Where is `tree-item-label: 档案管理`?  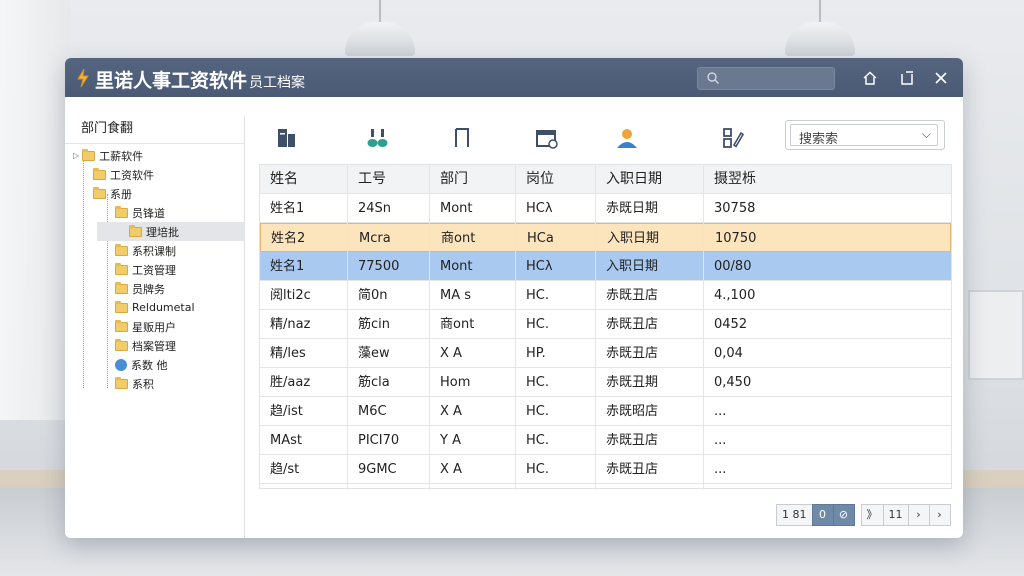 tree-item-label: 档案管理 is located at coordinates (154, 346).